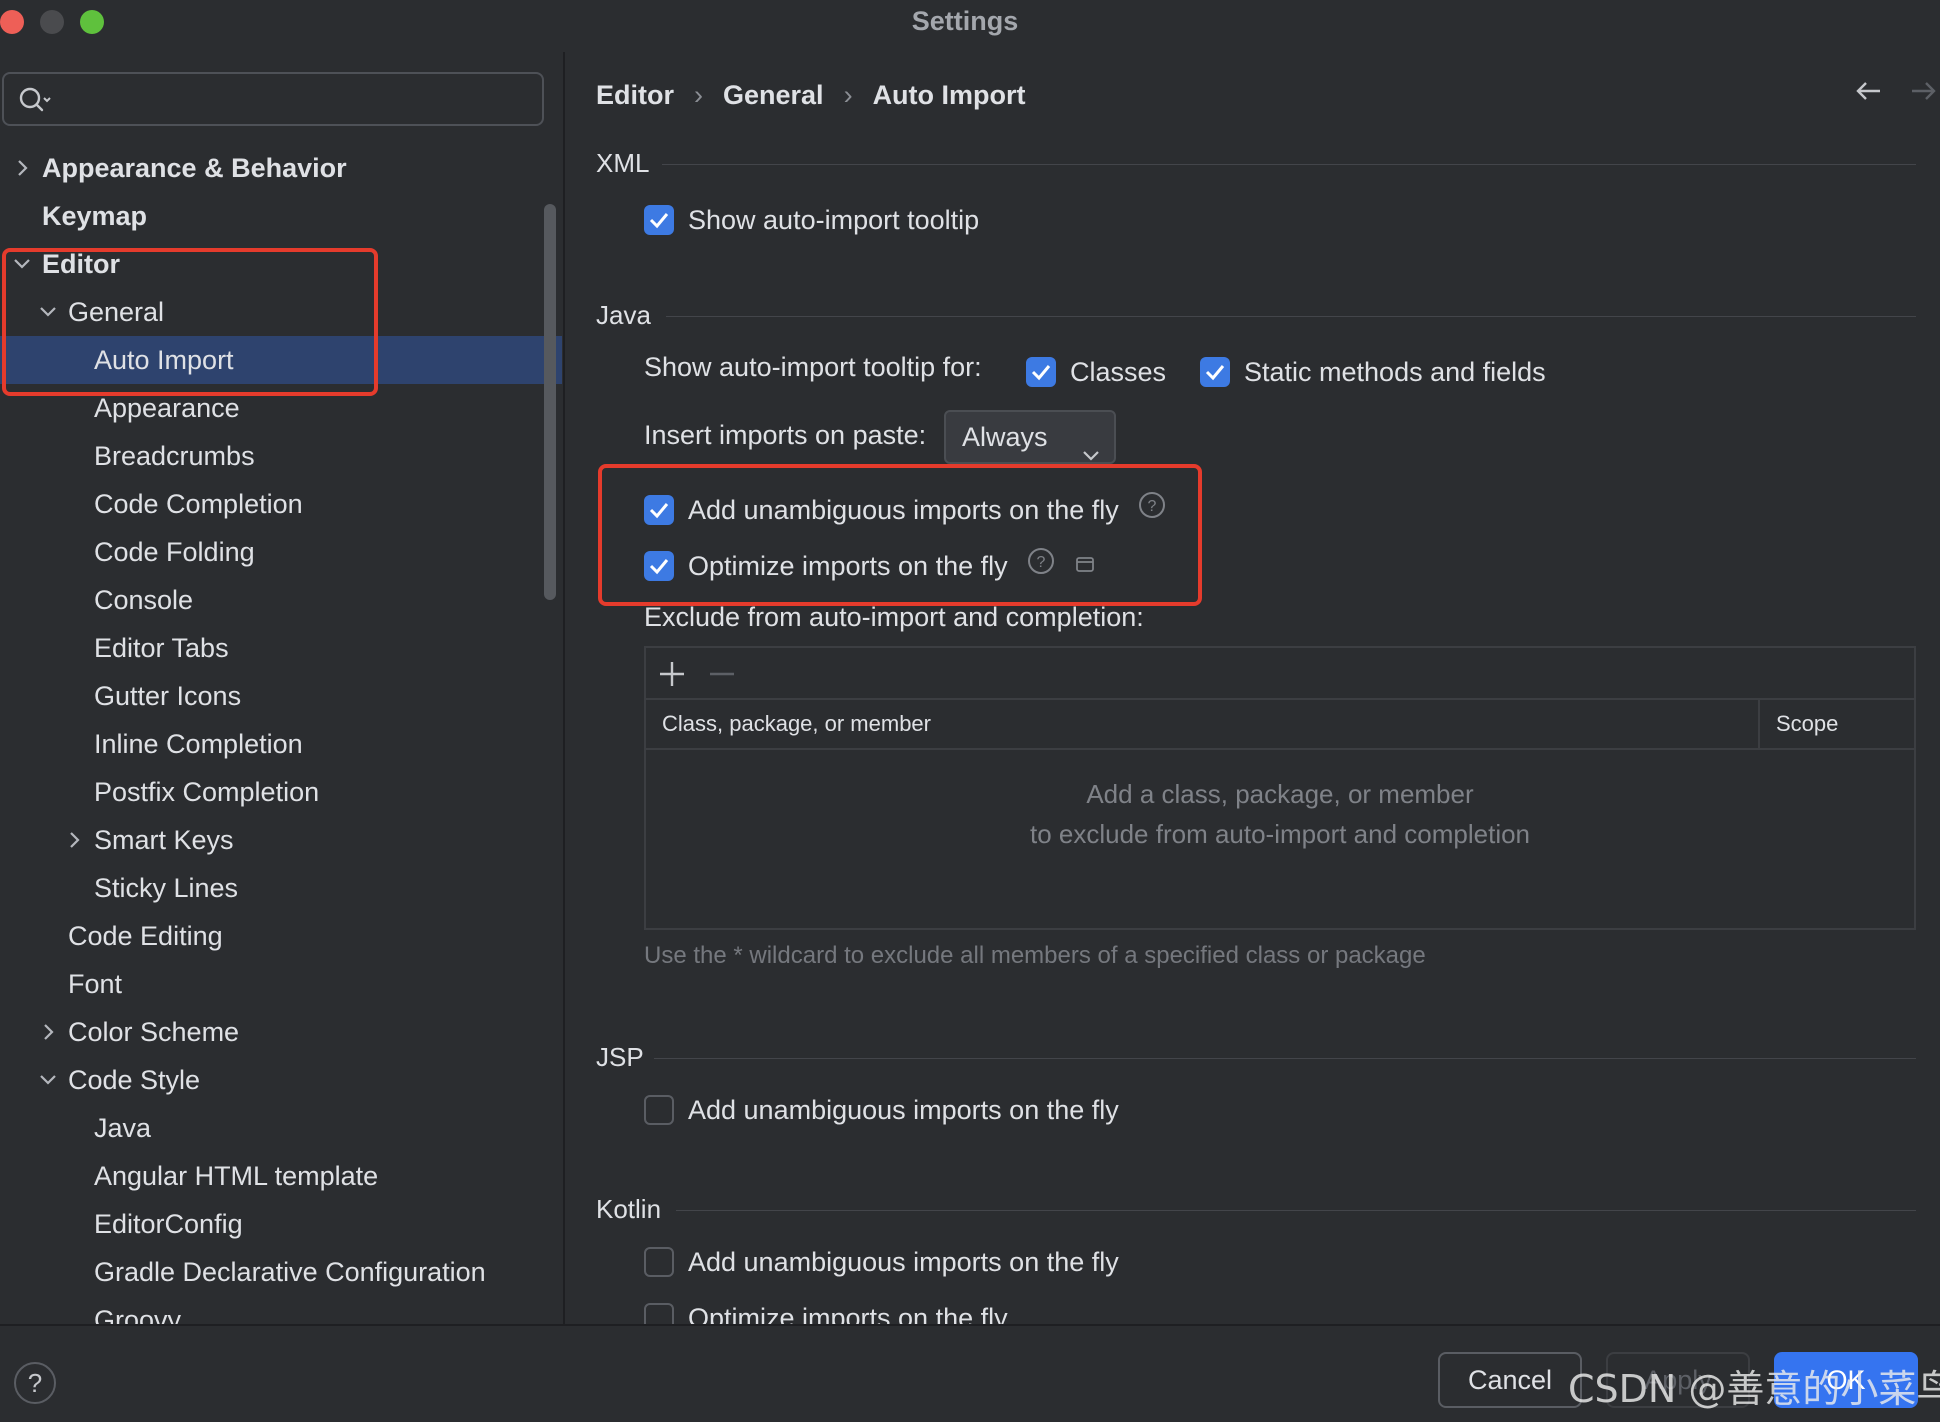 This screenshot has width=1940, height=1422. Describe the element at coordinates (1869, 93) in the screenshot. I see `back-arrow-icon` at that location.